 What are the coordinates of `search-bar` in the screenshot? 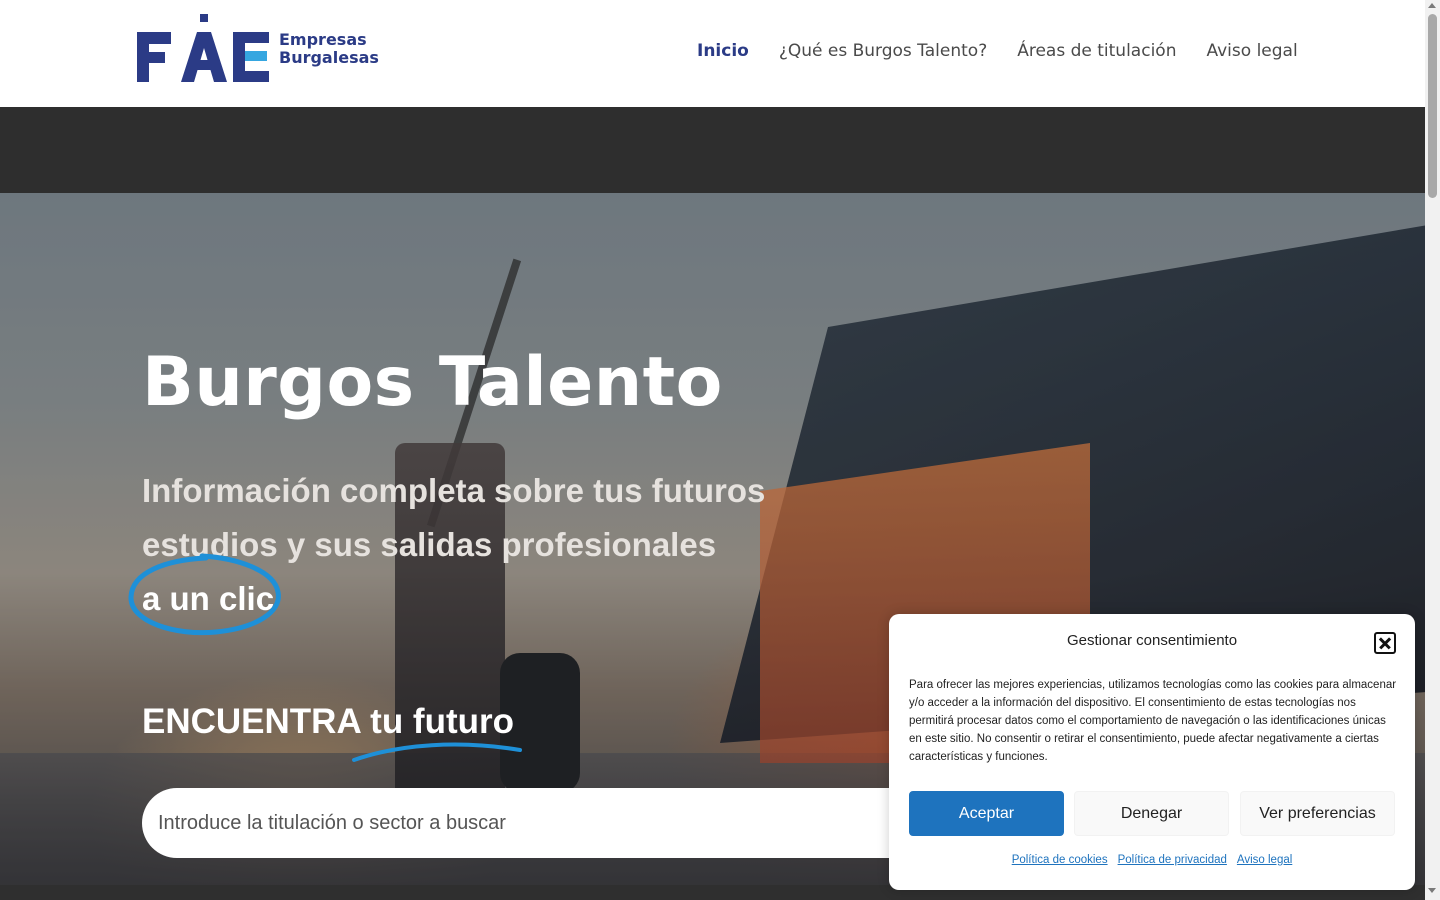 It's located at (542, 823).